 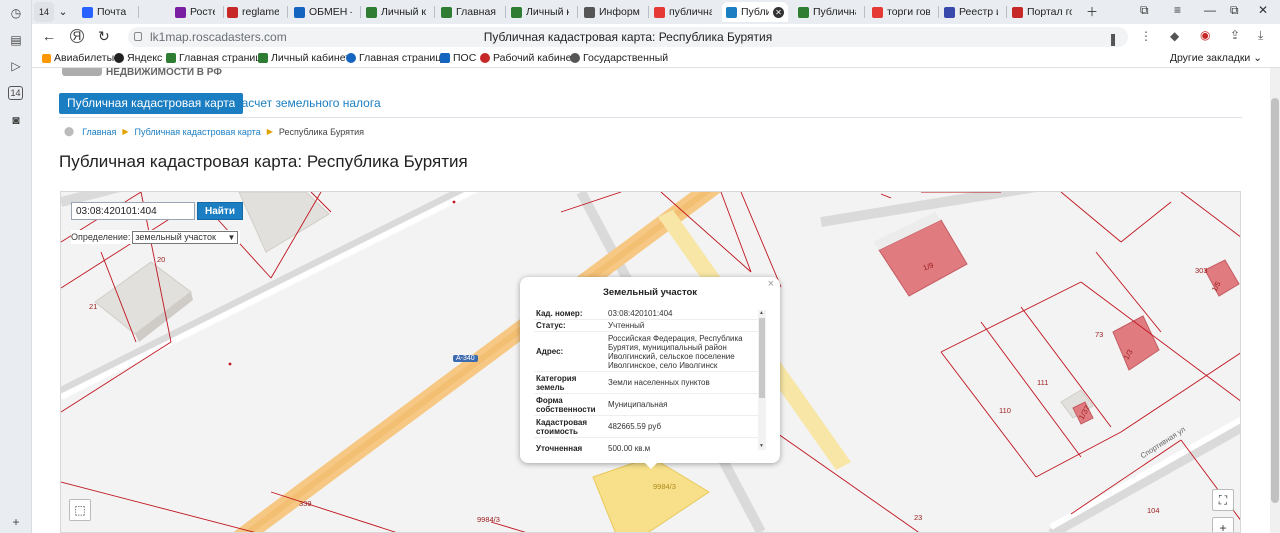 What do you see at coordinates (761, 446) in the screenshot?
I see `scroll-down-icon: ▼` at bounding box center [761, 446].